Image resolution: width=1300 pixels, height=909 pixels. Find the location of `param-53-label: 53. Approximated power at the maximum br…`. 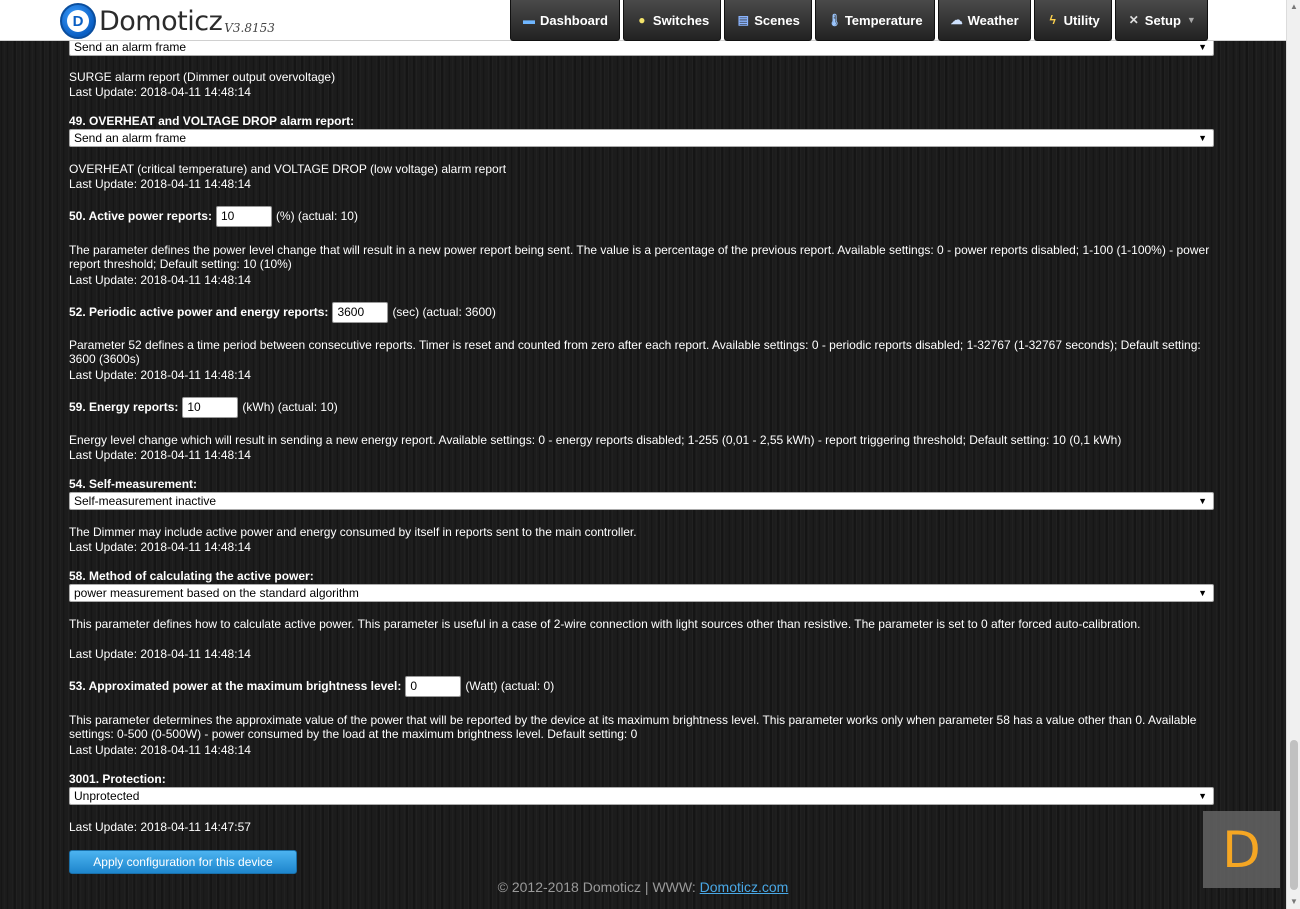

param-53-label: 53. Approximated power at the maximum br… is located at coordinates (235, 686).